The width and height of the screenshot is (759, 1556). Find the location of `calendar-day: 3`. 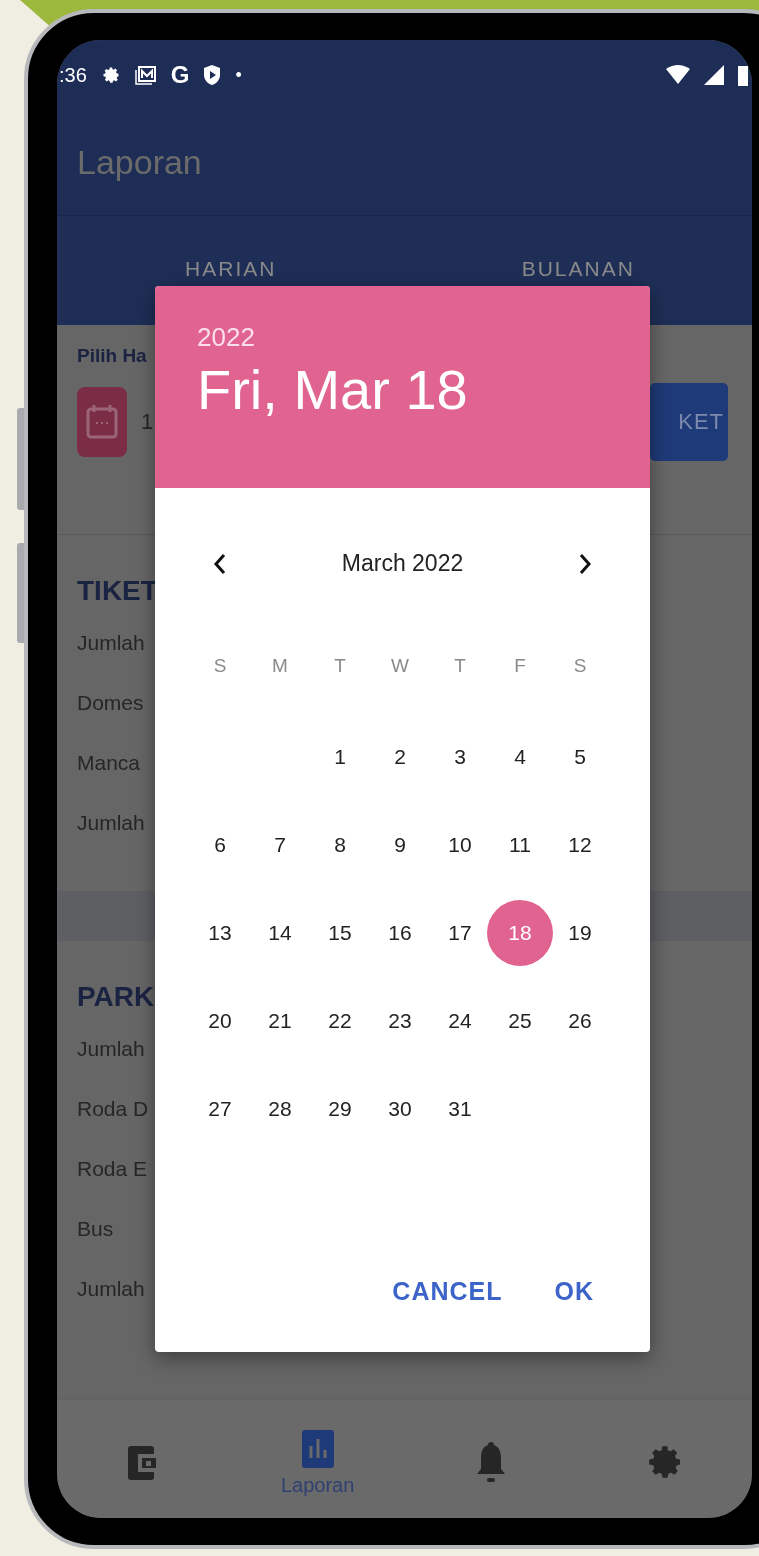

calendar-day: 3 is located at coordinates (460, 757).